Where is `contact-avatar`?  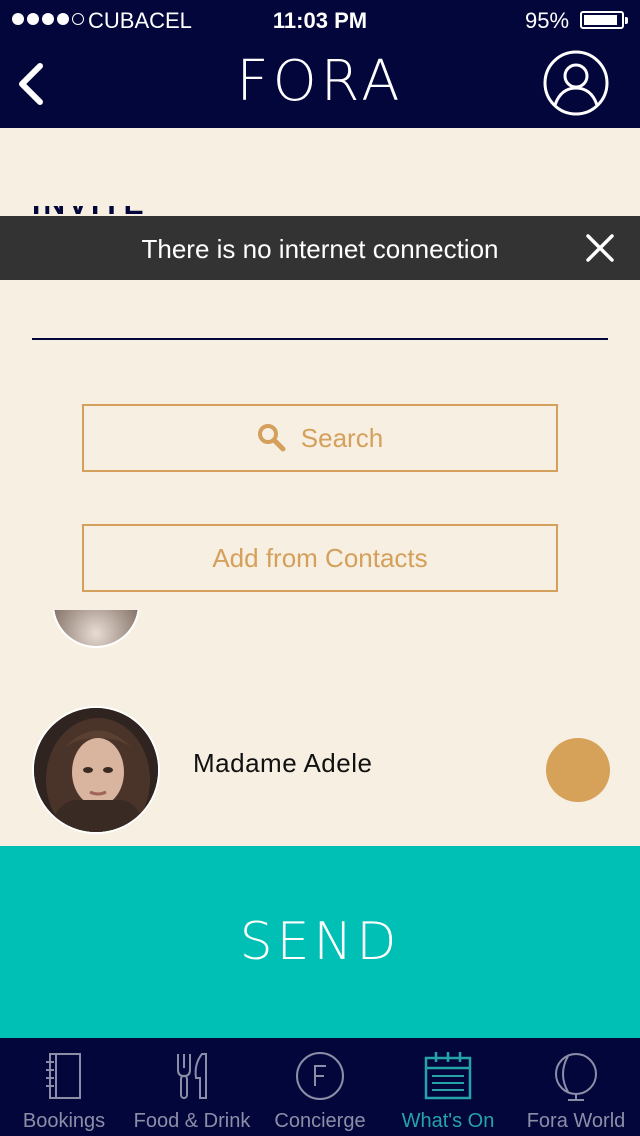 contact-avatar is located at coordinates (96, 770).